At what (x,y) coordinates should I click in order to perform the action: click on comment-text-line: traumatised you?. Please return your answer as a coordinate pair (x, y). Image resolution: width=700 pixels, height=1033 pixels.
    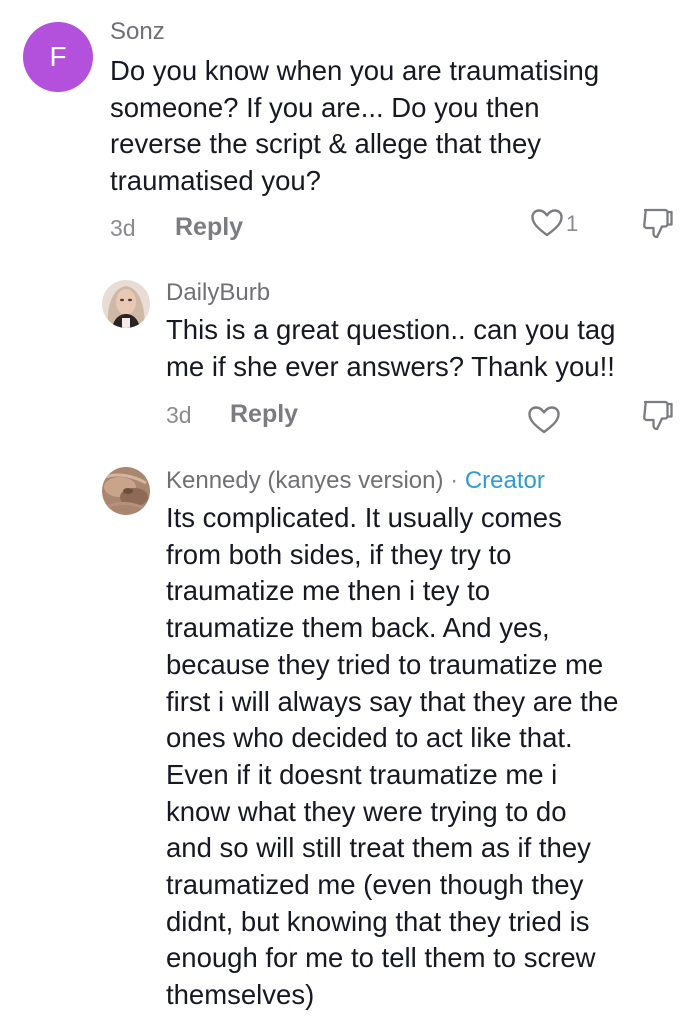
    Looking at the image, I should click on (215, 181).